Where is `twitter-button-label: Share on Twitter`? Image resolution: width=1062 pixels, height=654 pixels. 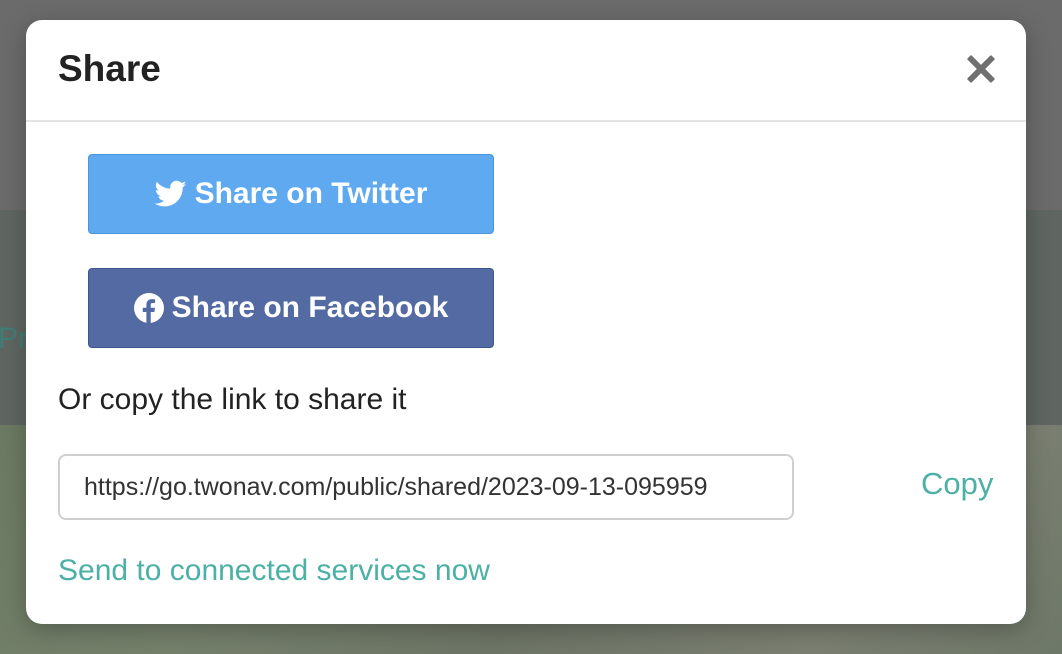
twitter-button-label: Share on Twitter is located at coordinates (311, 193).